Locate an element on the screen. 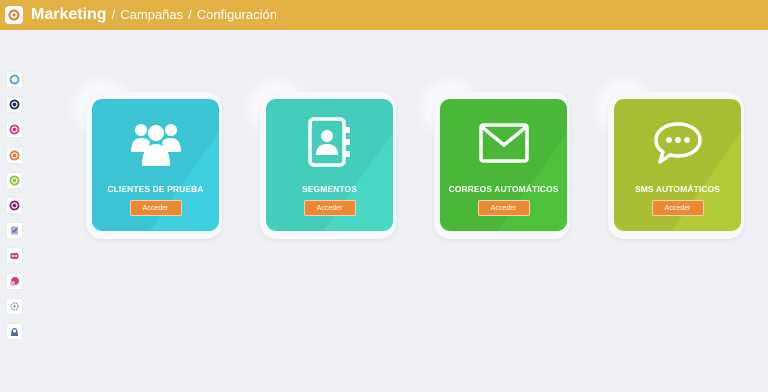 This screenshot has height=392, width=768. users-icon is located at coordinates (156, 143).